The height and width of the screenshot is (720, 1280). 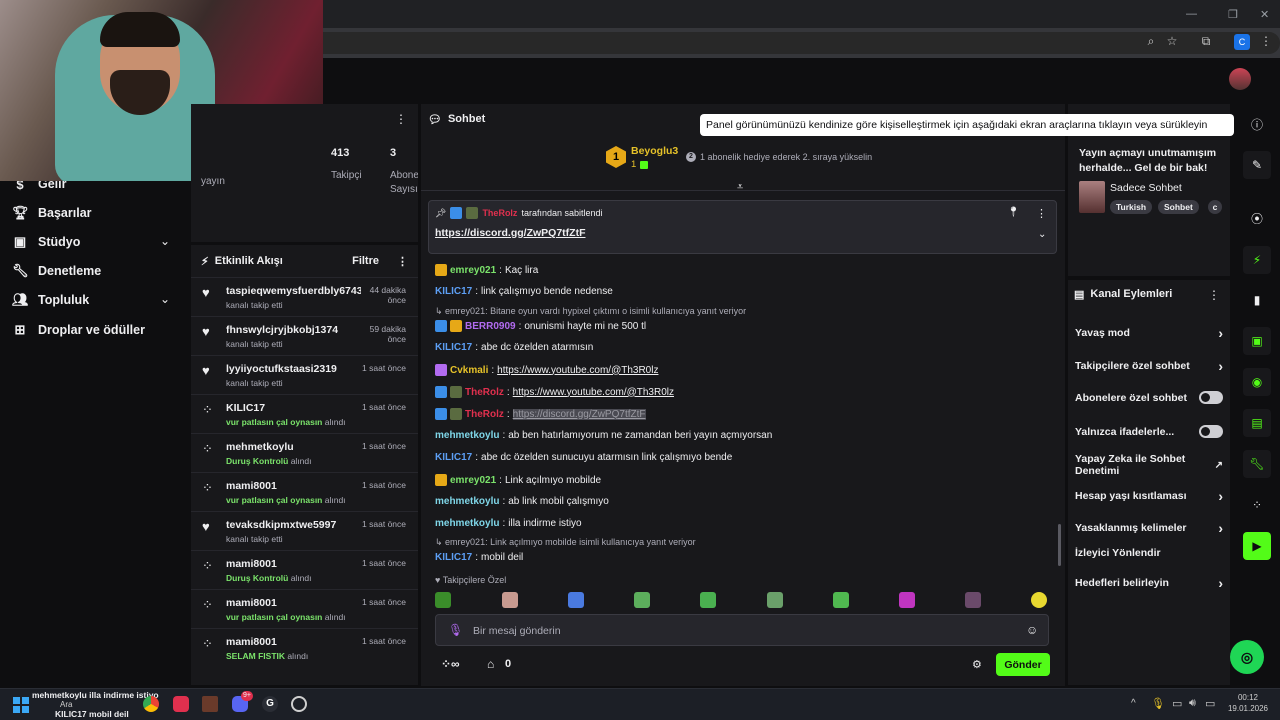 What do you see at coordinates (1257, 165) in the screenshot?
I see `pencil-icon: ✎` at bounding box center [1257, 165].